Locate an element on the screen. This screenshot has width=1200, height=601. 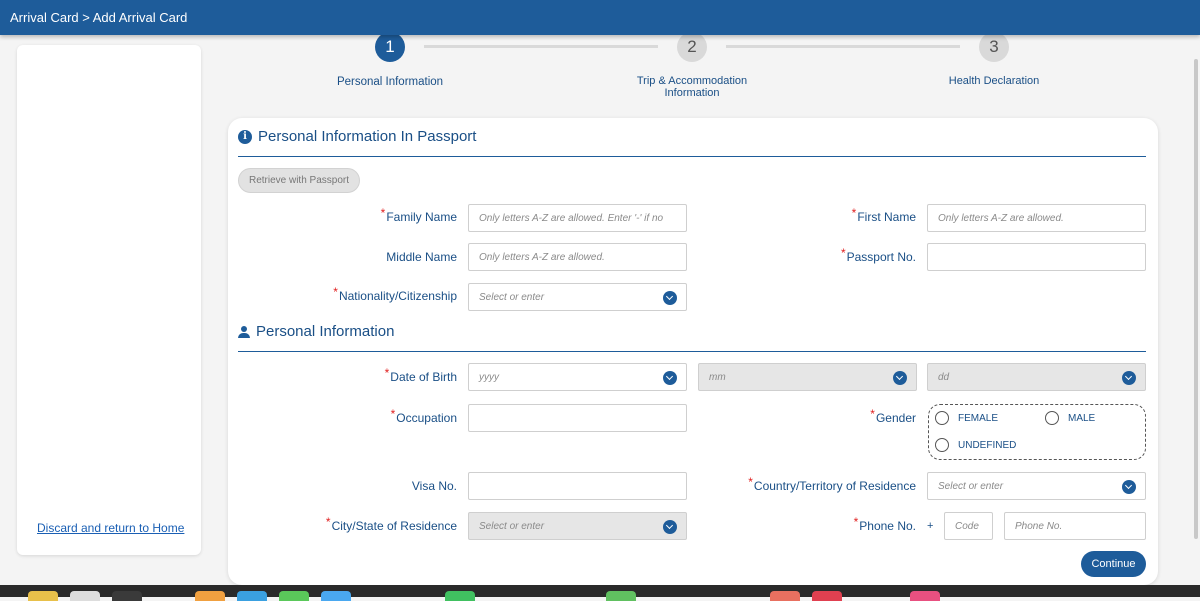
gender-undefined-option: UNDEFINED is located at coordinates (975, 445).